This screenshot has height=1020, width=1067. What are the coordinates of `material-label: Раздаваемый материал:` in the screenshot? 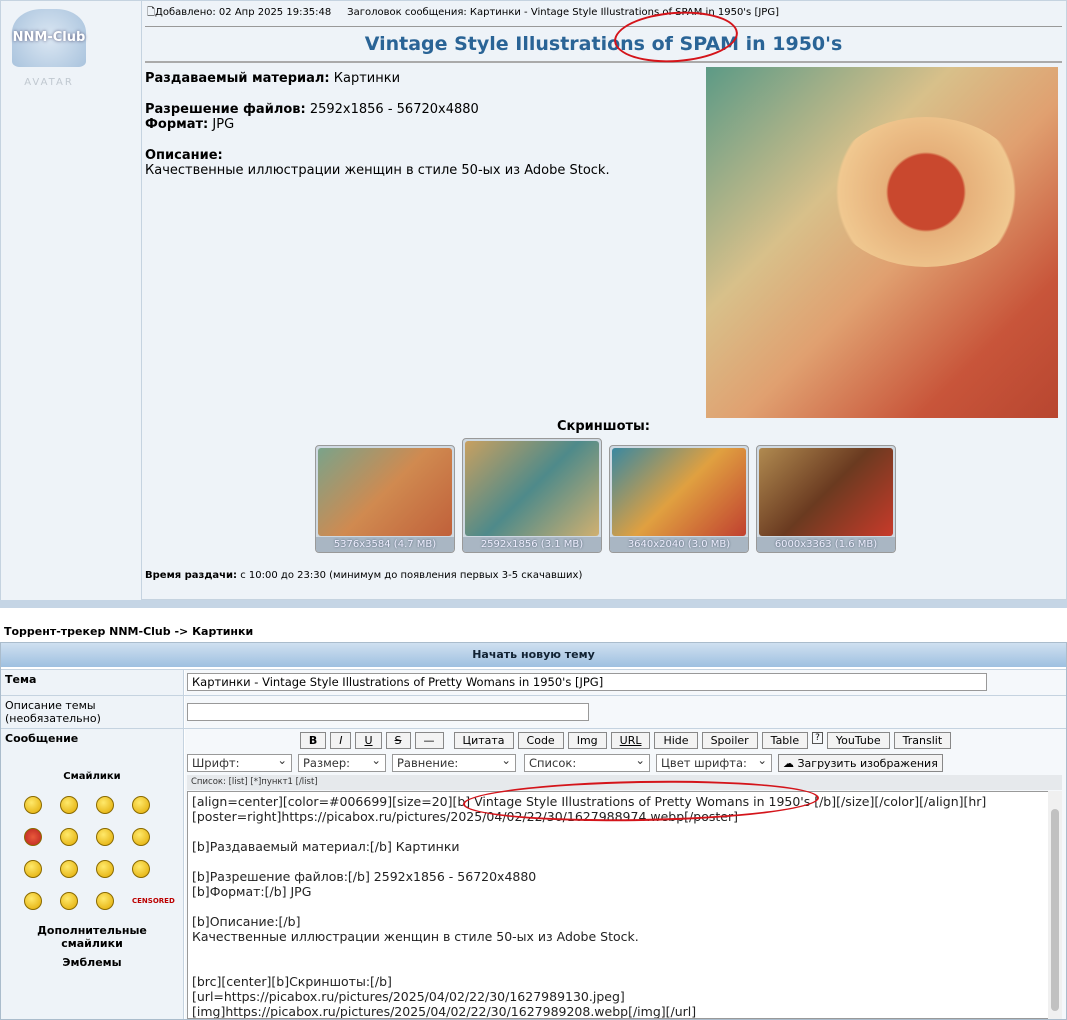 It's located at (237, 78).